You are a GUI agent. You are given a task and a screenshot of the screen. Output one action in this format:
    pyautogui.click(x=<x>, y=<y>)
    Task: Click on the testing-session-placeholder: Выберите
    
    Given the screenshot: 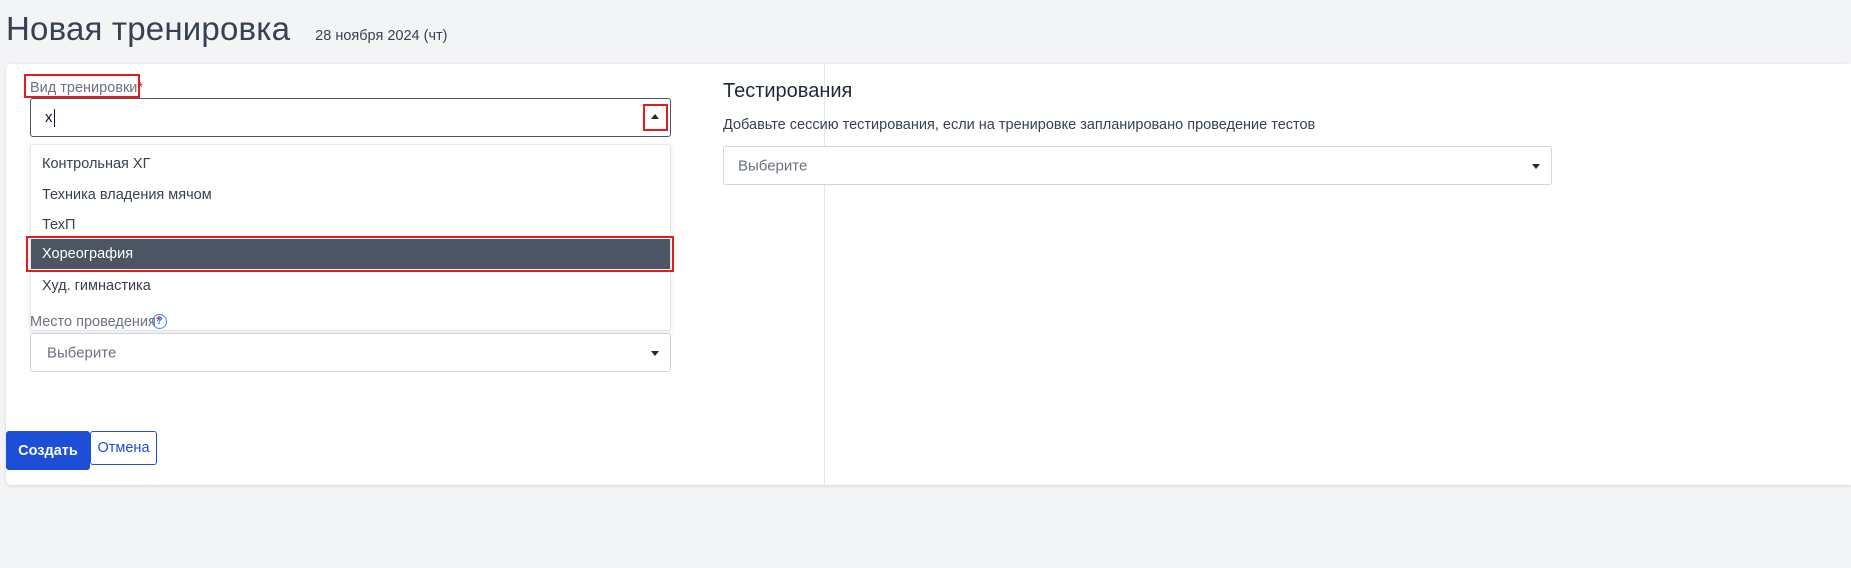 What is the action you would take?
    pyautogui.click(x=773, y=165)
    